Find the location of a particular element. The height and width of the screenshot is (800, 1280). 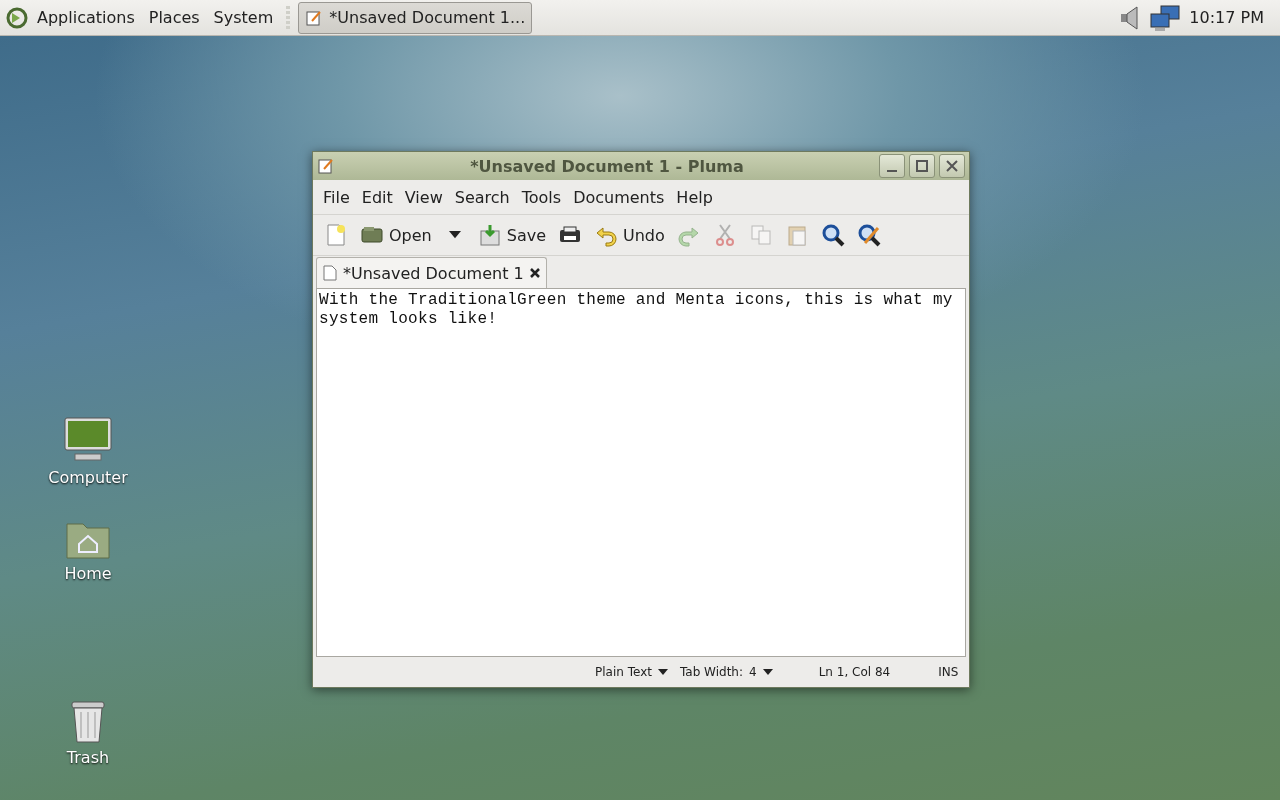

toolbar-button: Save is located at coordinates (511, 235).